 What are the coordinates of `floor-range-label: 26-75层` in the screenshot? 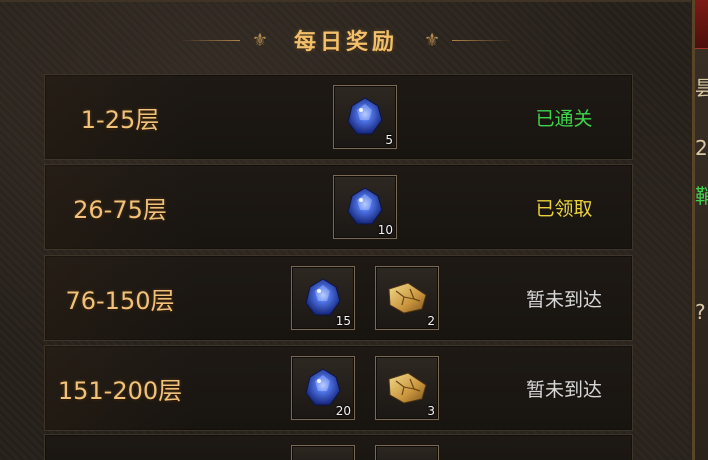 It's located at (120, 207).